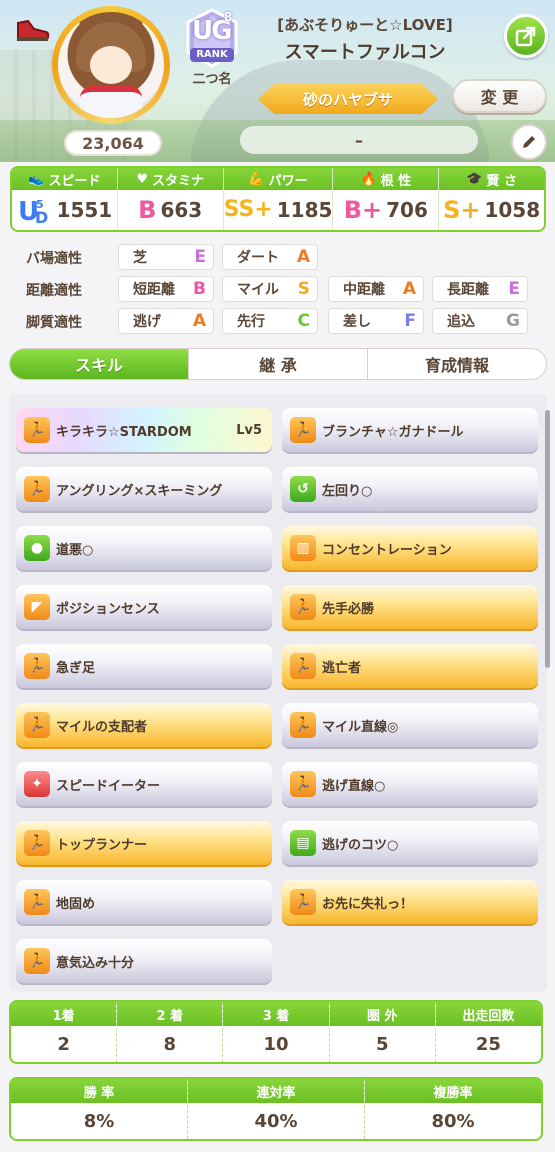  Describe the element at coordinates (276, 1109) in the screenshot. I see `rate-quinella: 連対率 40%` at that location.